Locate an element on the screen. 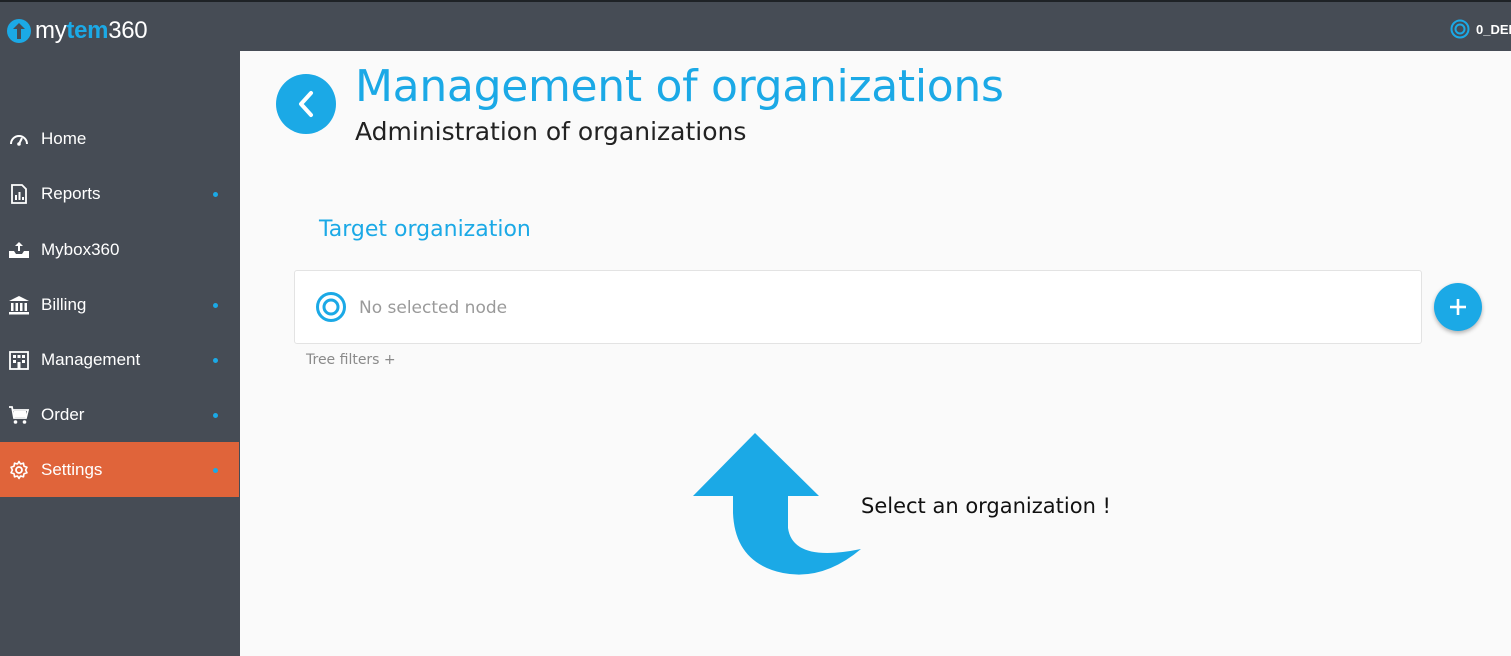 Image resolution: width=1511 pixels, height=656 pixels. node-placeholder: No selected node is located at coordinates (433, 308).